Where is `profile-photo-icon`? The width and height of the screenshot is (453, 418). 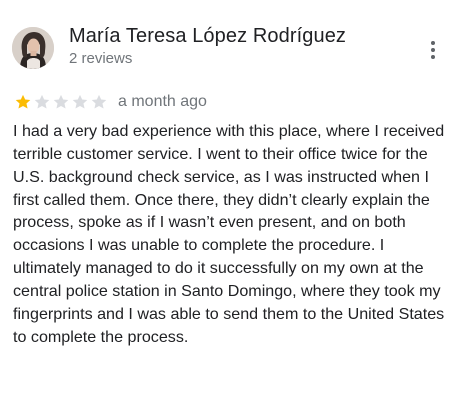 profile-photo-icon is located at coordinates (33, 48).